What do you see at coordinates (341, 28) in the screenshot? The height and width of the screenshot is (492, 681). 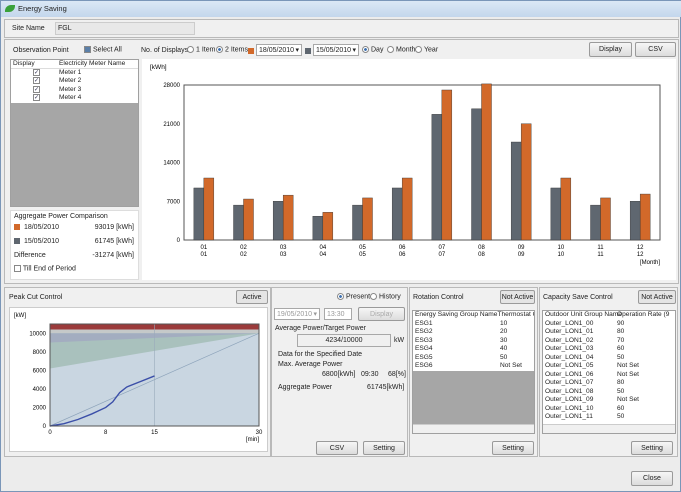 I see `site-panel: Site Name FGL` at bounding box center [341, 28].